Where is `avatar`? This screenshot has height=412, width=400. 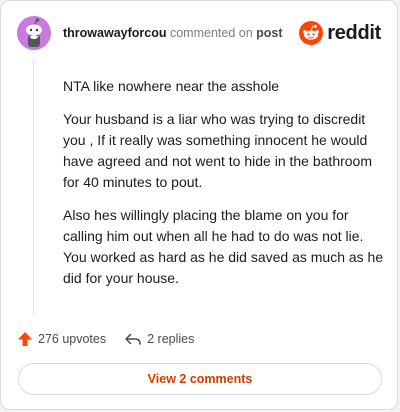
avatar is located at coordinates (34, 33).